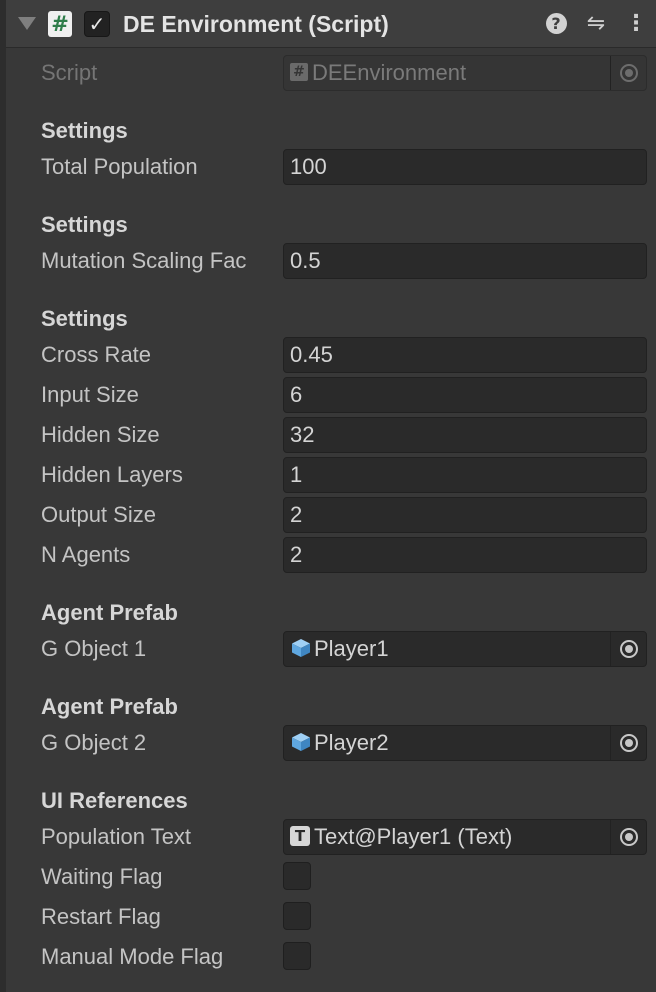 The image size is (656, 992). What do you see at coordinates (297, 916) in the screenshot?
I see `restart-flag-checkbox` at bounding box center [297, 916].